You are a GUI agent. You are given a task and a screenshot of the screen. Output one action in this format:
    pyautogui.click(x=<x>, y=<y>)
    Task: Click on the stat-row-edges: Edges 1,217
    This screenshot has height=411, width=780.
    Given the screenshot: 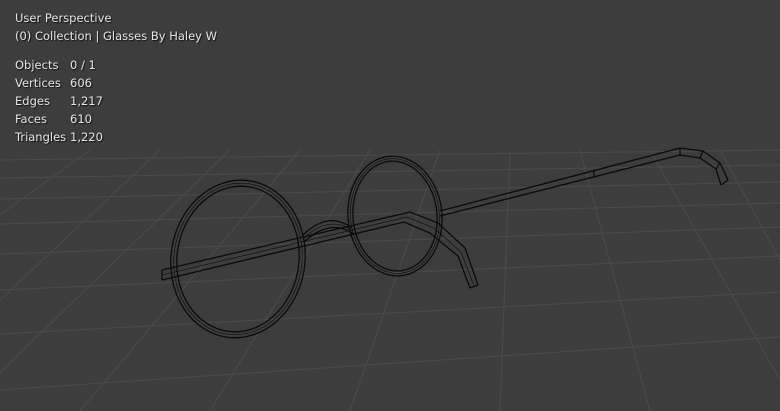 What is the action you would take?
    pyautogui.click(x=59, y=101)
    